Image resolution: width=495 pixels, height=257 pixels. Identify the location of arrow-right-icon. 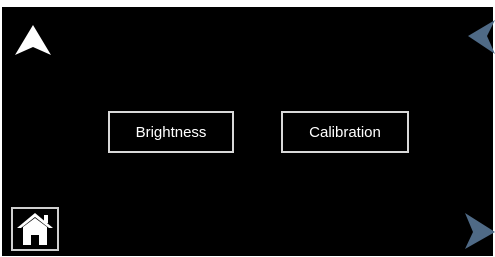
(480, 231).